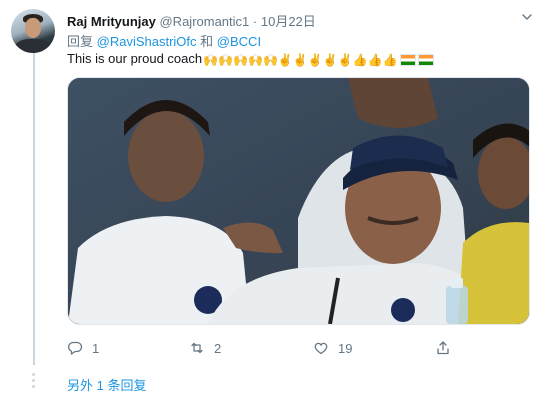 Image resolution: width=550 pixels, height=403 pixels. What do you see at coordinates (80, 41) in the screenshot?
I see `reply-prefix: 回复` at bounding box center [80, 41].